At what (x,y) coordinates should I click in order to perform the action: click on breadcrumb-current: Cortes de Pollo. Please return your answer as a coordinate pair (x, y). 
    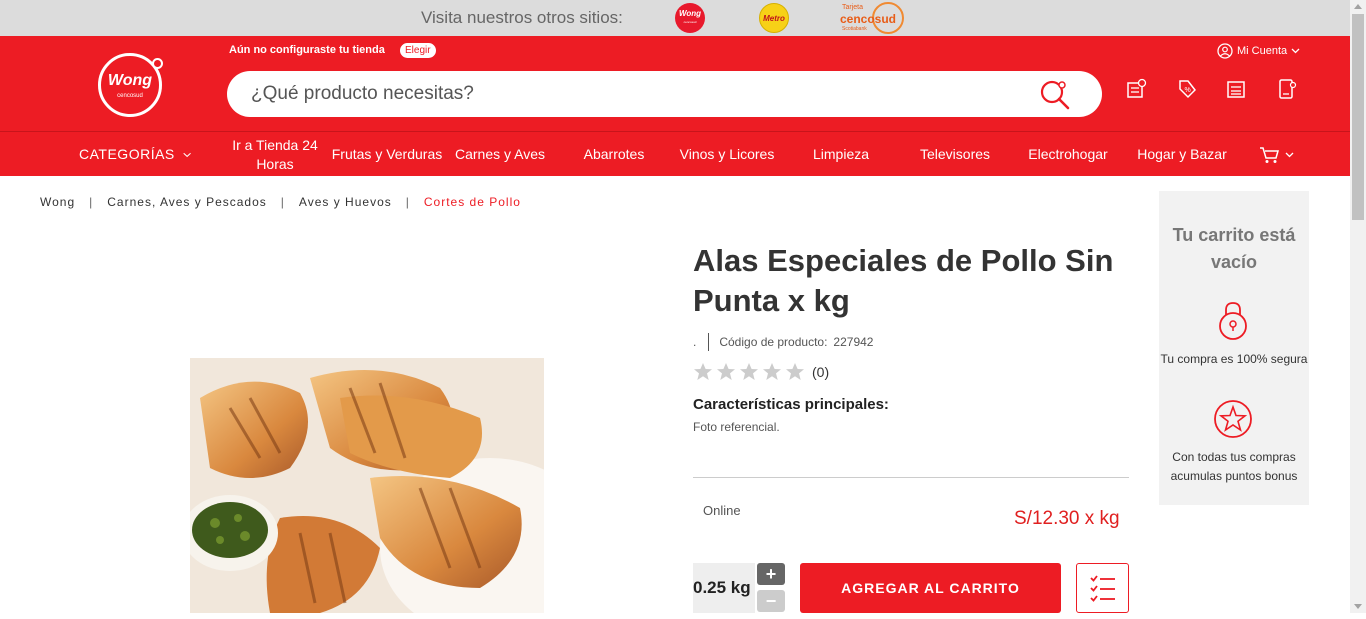
    Looking at the image, I should click on (472, 202).